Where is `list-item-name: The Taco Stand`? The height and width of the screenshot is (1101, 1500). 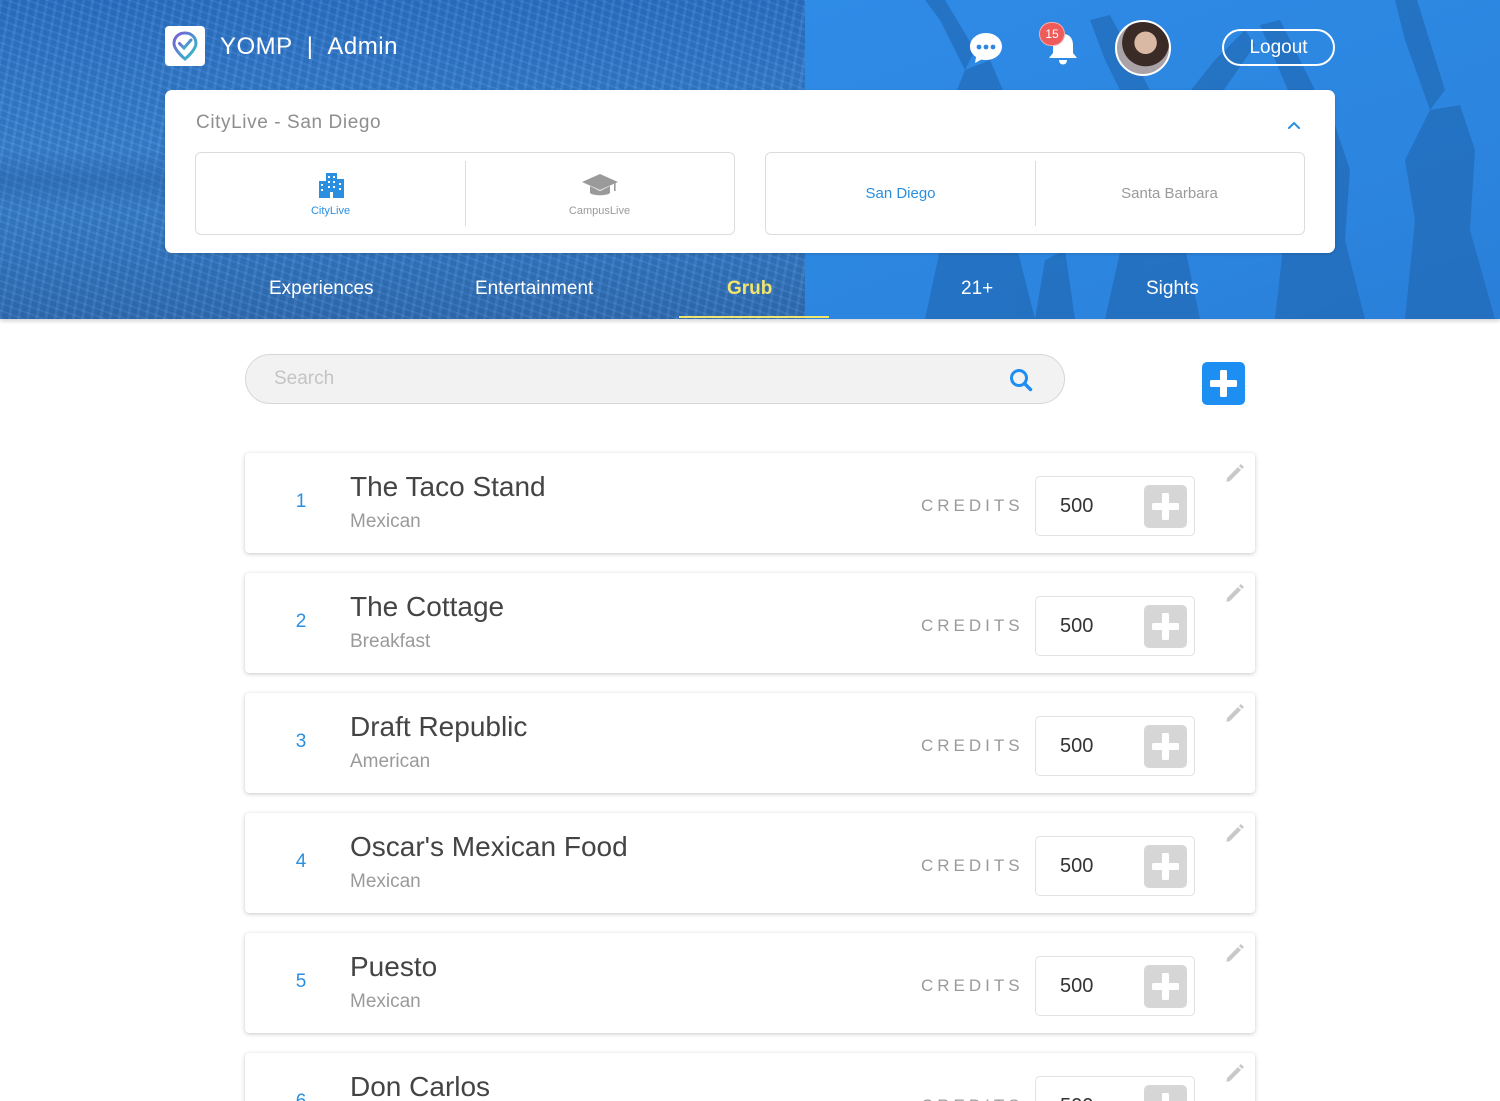
list-item-name: The Taco Stand is located at coordinates (448, 486).